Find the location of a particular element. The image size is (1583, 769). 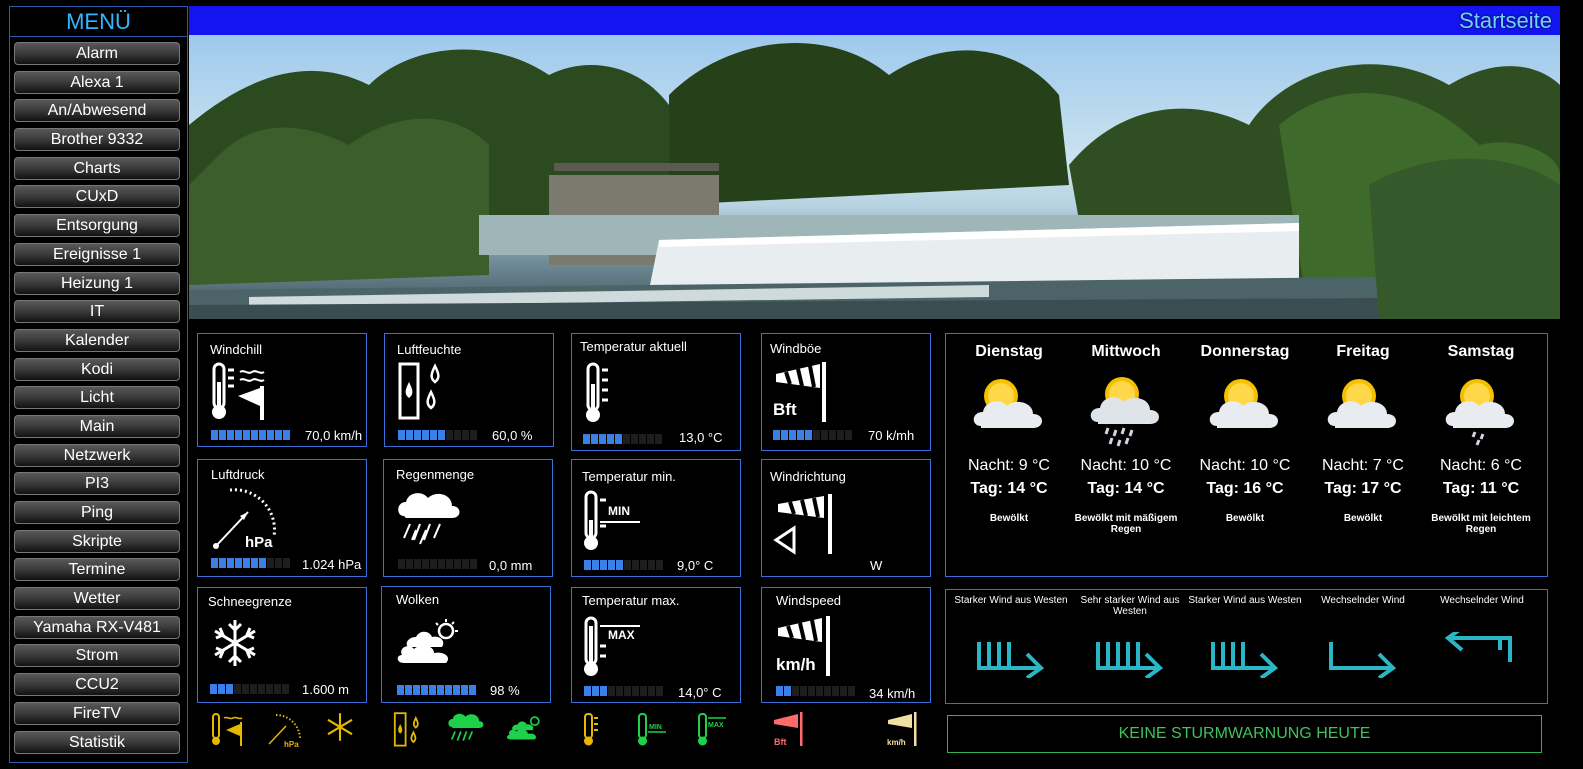

barometer-mini-icon: hPa is located at coordinates (284, 730).